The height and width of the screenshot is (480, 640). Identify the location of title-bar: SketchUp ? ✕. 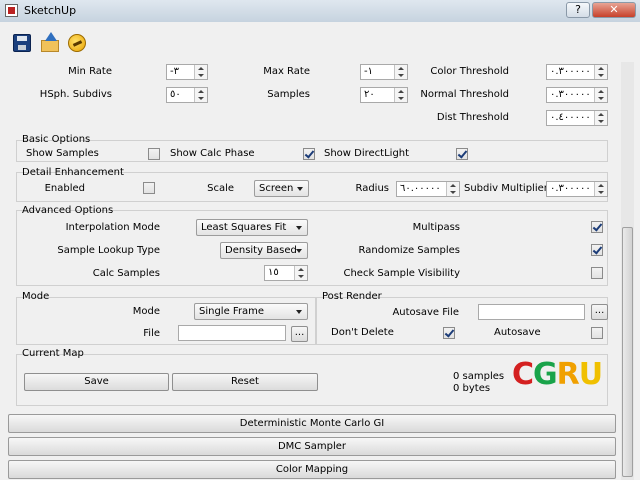
(320, 11).